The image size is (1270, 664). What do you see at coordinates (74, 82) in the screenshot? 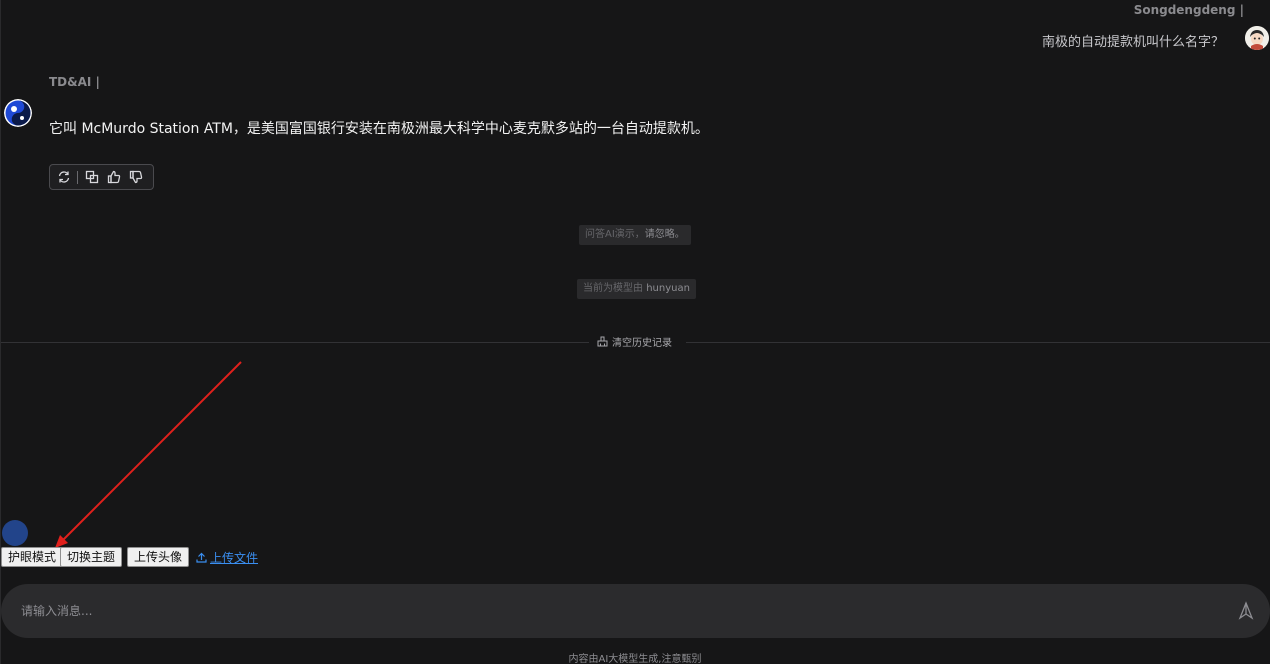
I see `ai-name: TD&AI |` at bounding box center [74, 82].